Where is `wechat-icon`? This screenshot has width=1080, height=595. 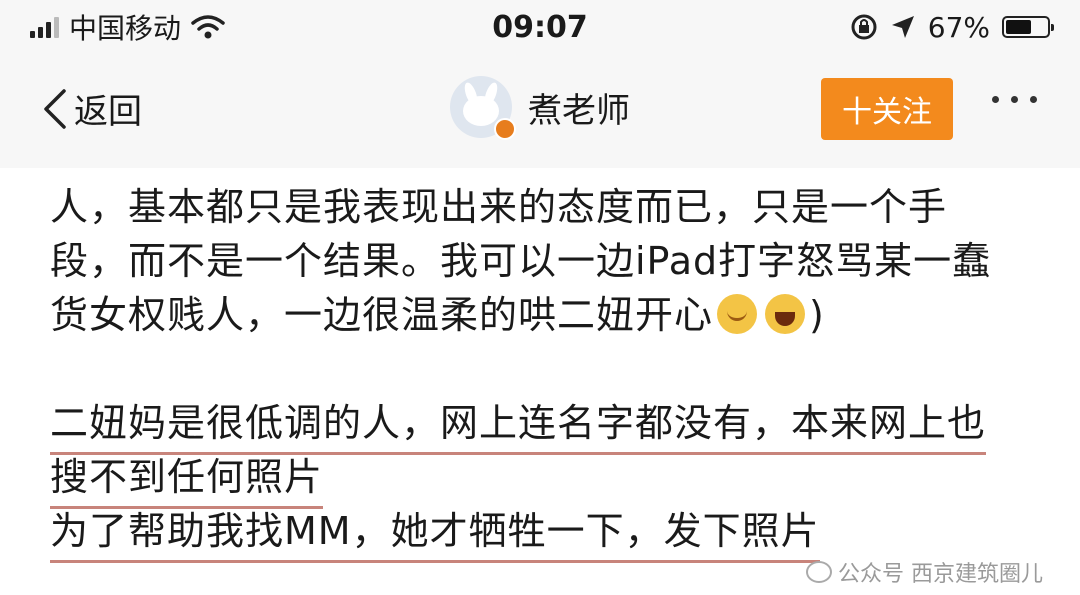 wechat-icon is located at coordinates (819, 572).